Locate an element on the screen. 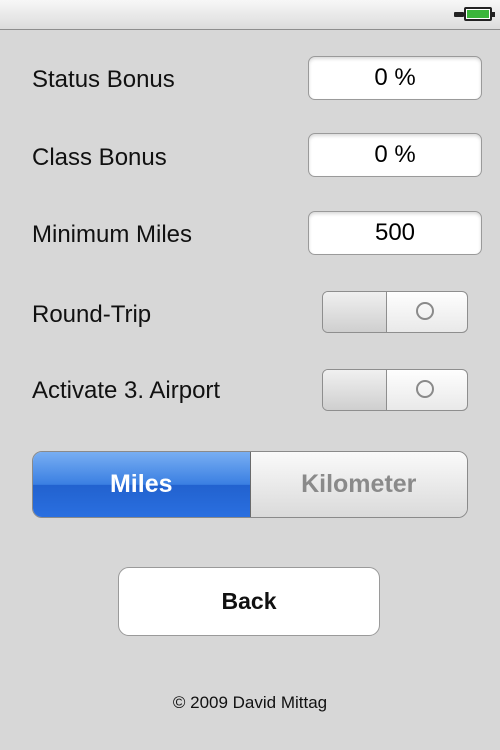 This screenshot has width=500, height=750. segment-miles: Miles is located at coordinates (142, 484).